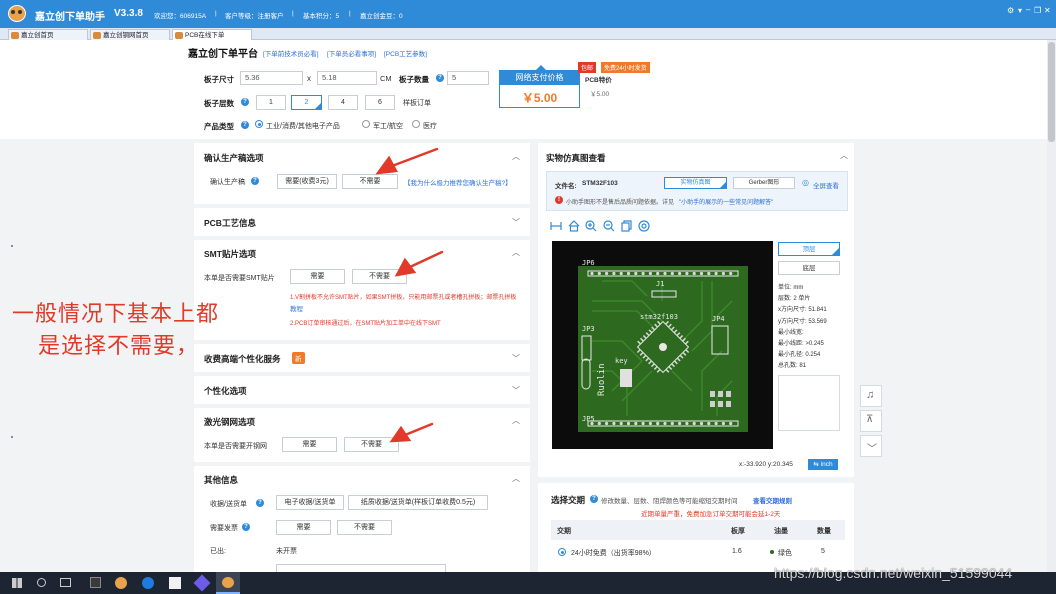 The width and height of the screenshot is (1056, 594). What do you see at coordinates (588, 329) in the screenshot?
I see `label-jp3: JP3` at bounding box center [588, 329].